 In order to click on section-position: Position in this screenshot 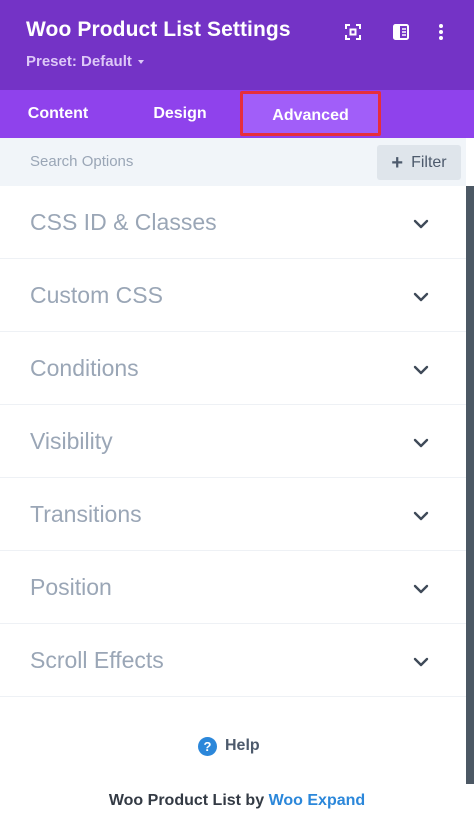, I will do `click(233, 587)`.